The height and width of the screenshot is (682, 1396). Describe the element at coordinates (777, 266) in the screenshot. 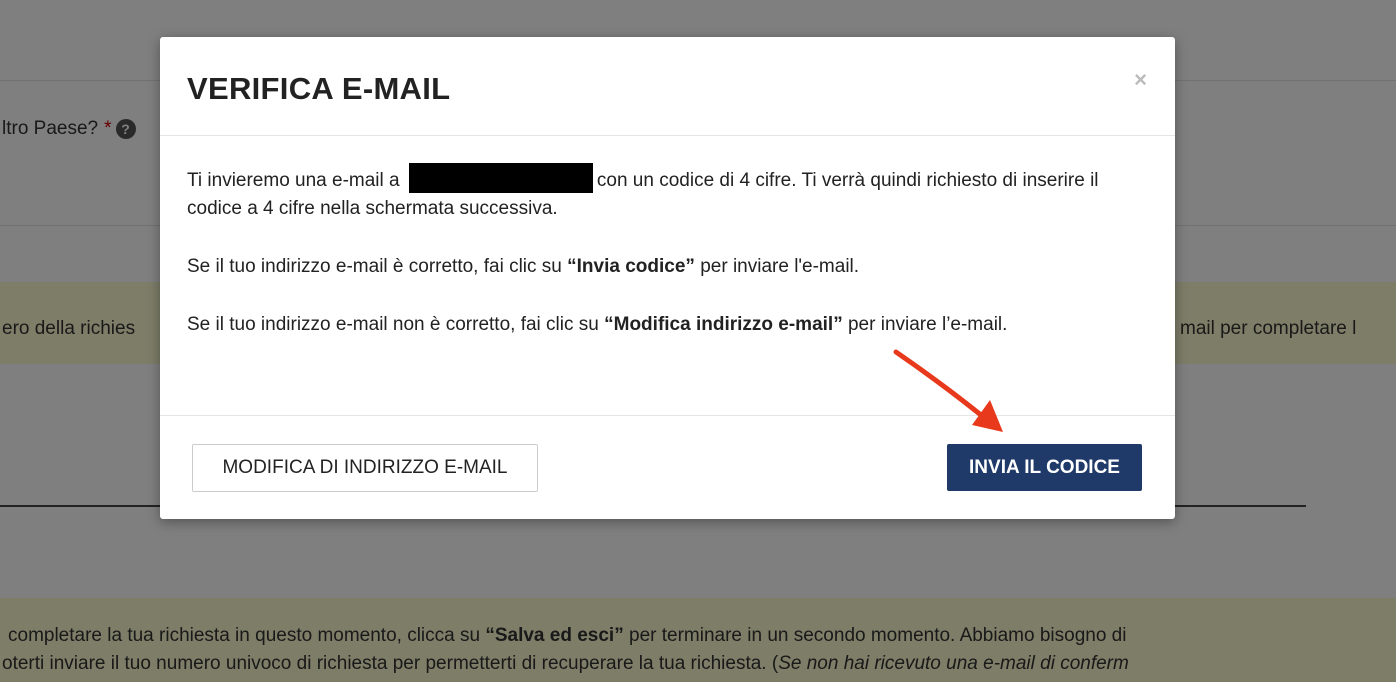

I see `body-text: per inviare l'e-mail.` at that location.